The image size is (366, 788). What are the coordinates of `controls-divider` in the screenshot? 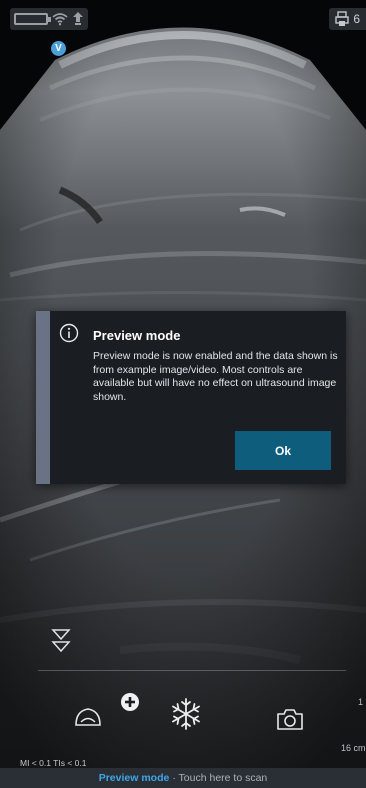 It's located at (192, 670).